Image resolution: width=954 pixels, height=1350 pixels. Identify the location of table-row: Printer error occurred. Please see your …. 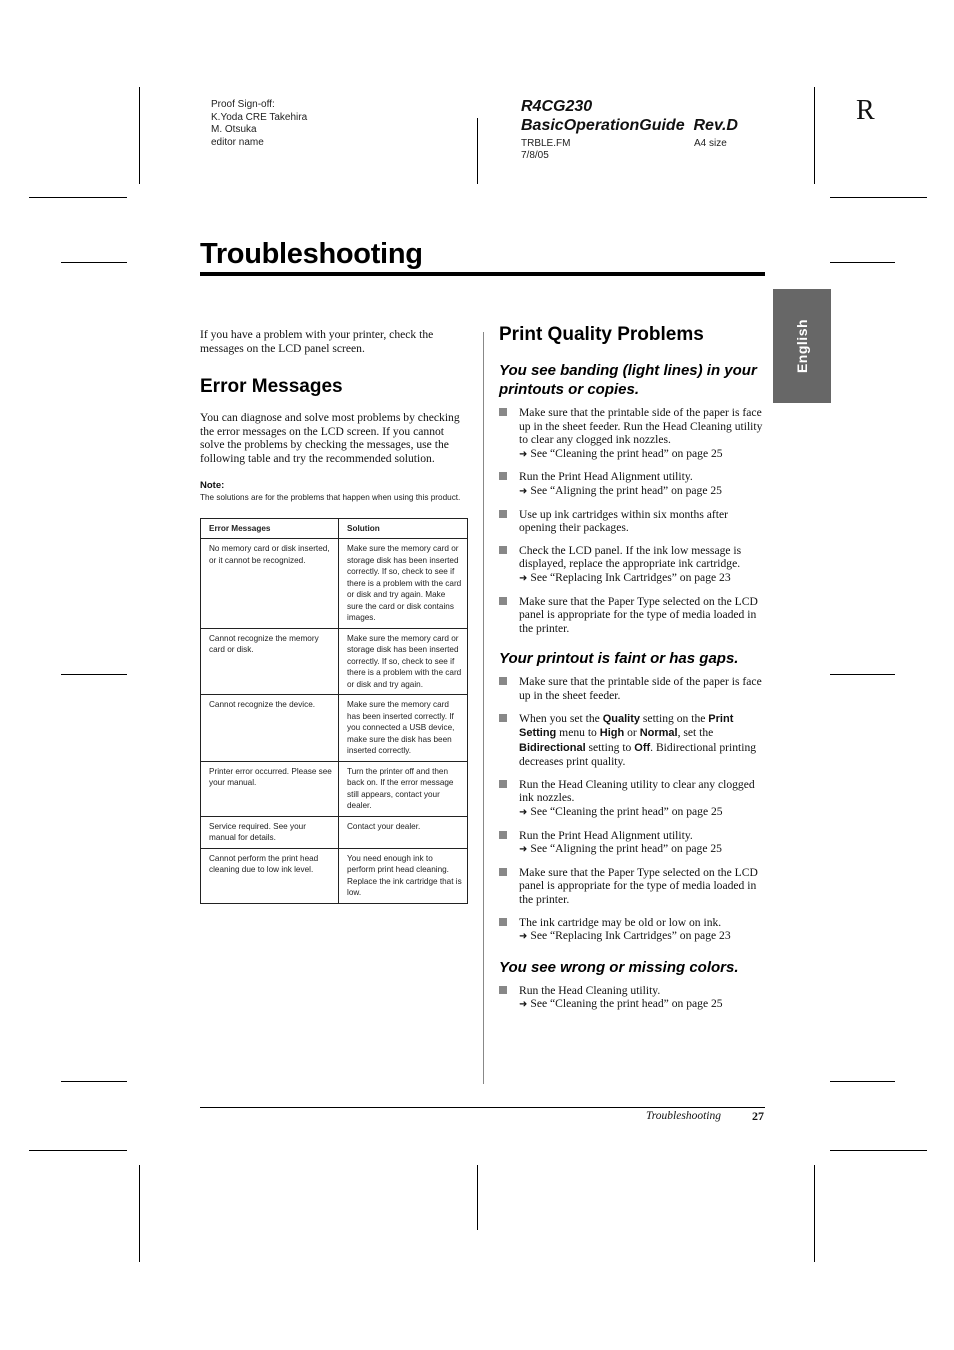
(334, 788).